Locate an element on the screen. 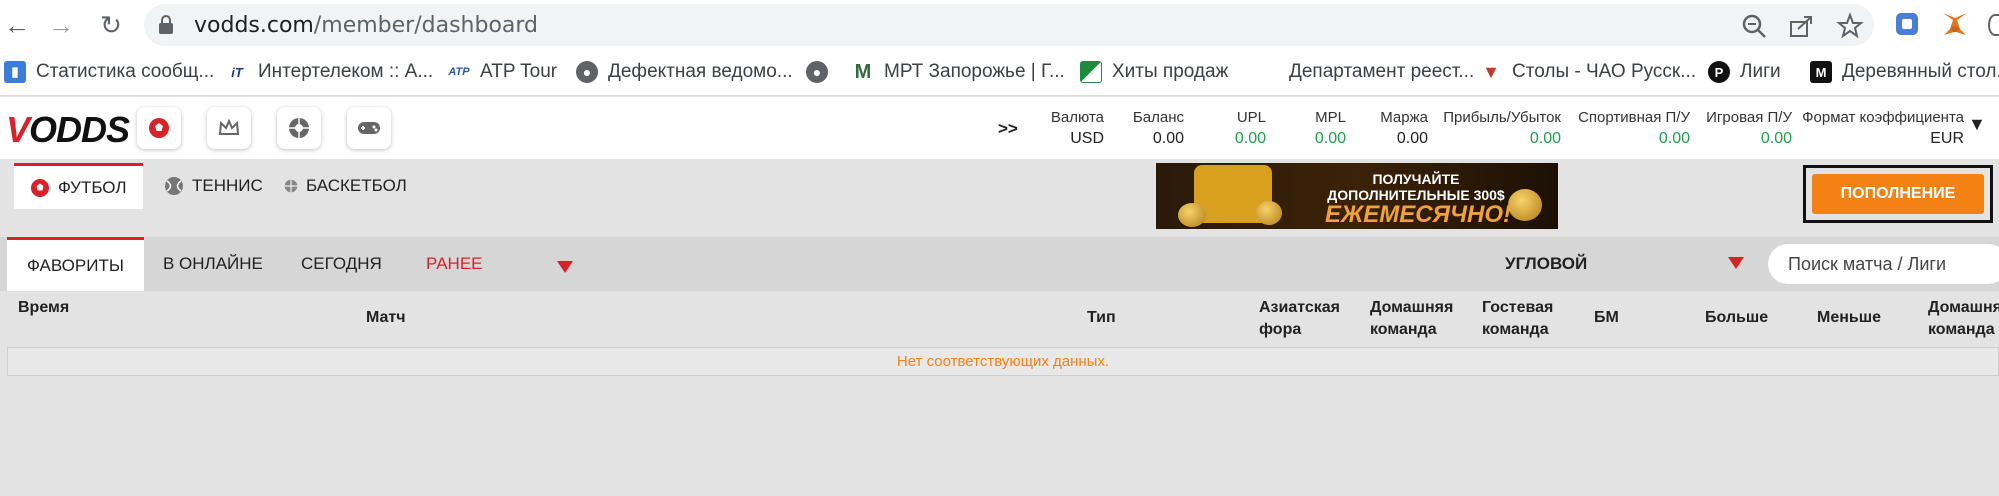  search-input: Поиск матча / Лиги is located at coordinates (1883, 264).